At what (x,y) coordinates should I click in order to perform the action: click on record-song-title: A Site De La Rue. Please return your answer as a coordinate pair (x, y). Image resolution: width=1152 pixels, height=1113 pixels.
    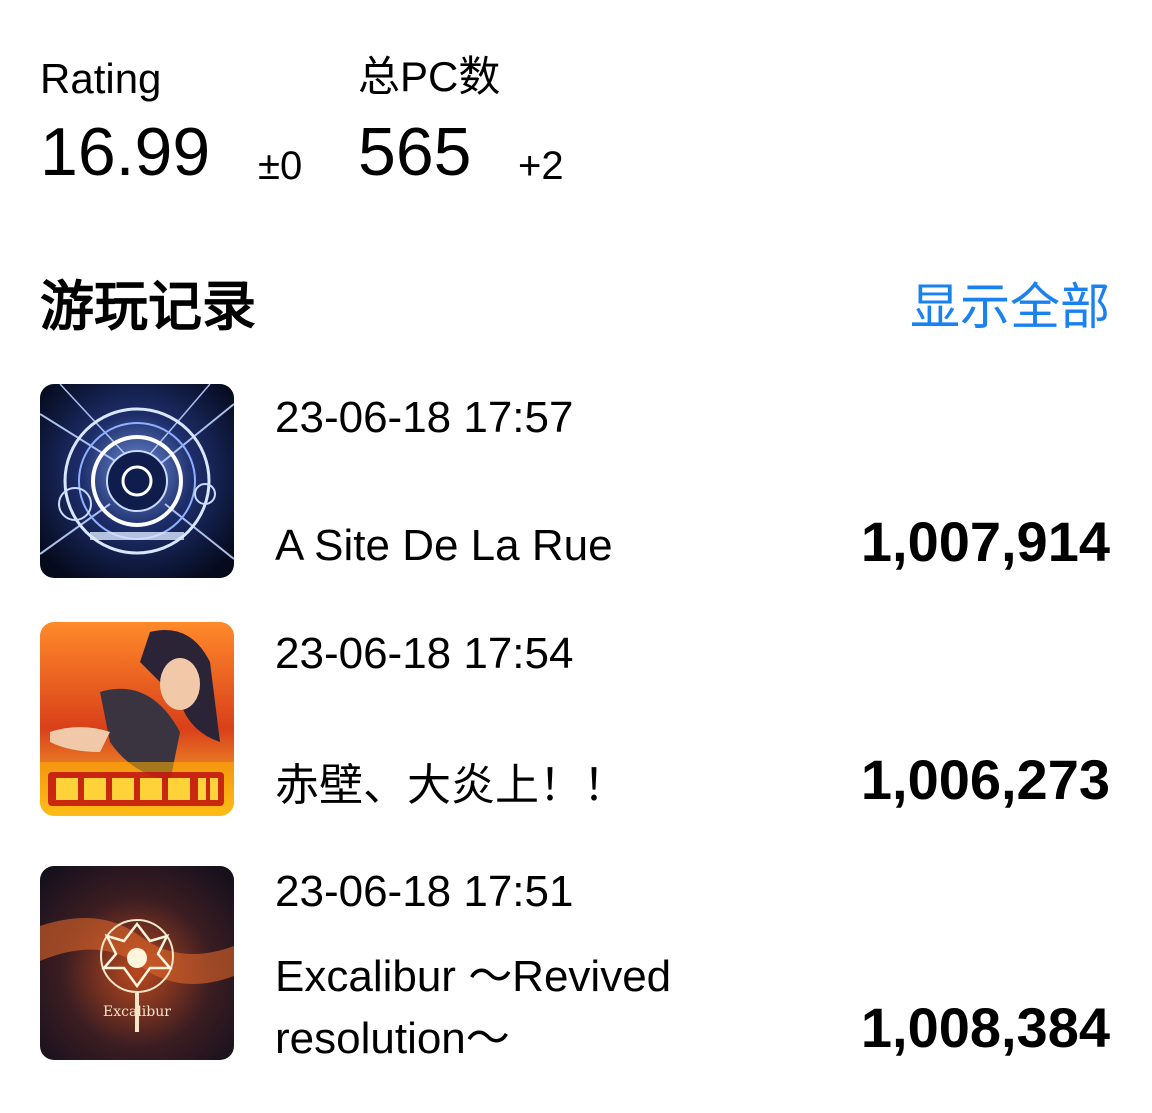
    Looking at the image, I should click on (444, 545).